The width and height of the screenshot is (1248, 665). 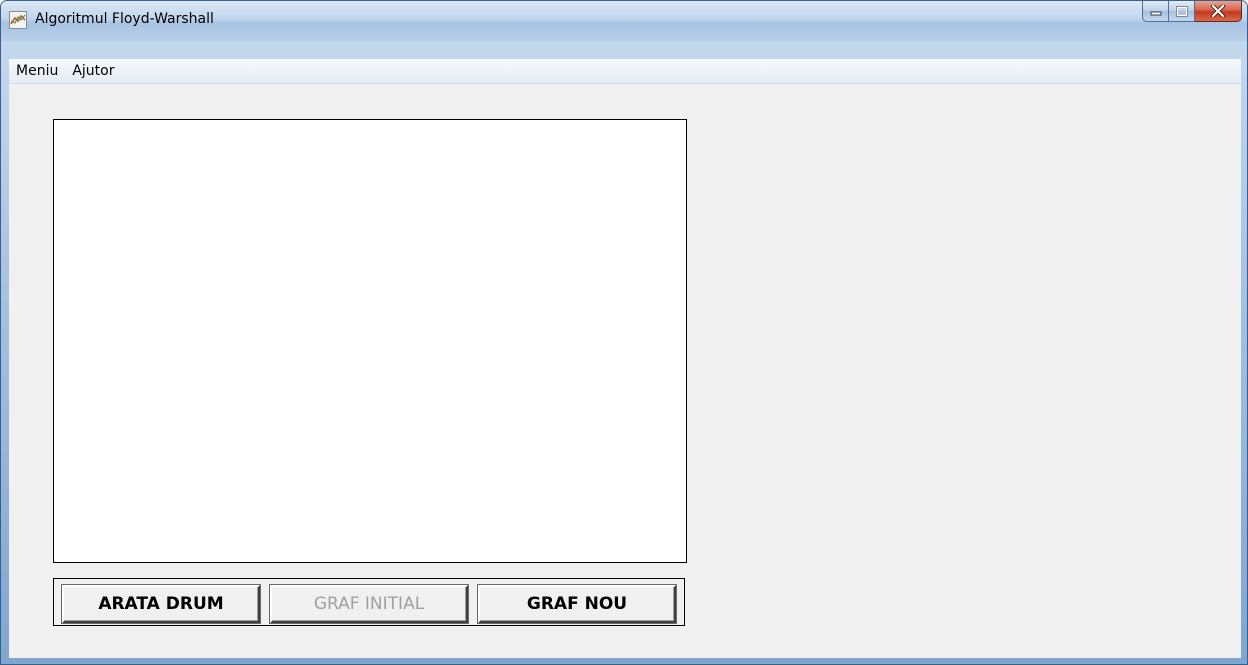 What do you see at coordinates (624, 21) in the screenshot?
I see `title-bar: Algoritmul Floyd-Warshall` at bounding box center [624, 21].